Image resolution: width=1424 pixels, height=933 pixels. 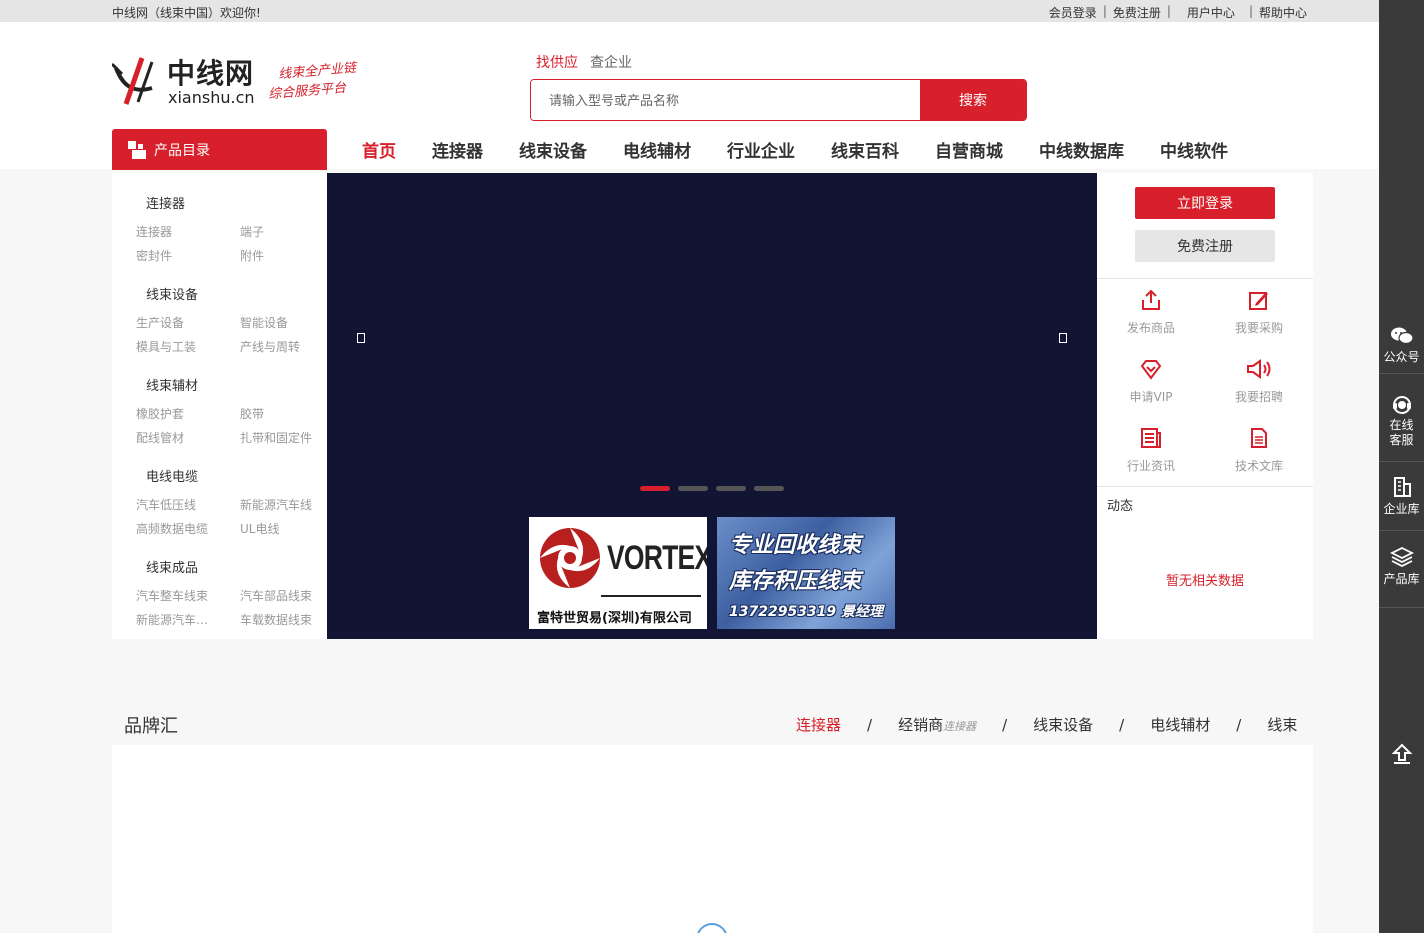 I want to click on quick-news: 行业资讯, so click(x=1151, y=450).